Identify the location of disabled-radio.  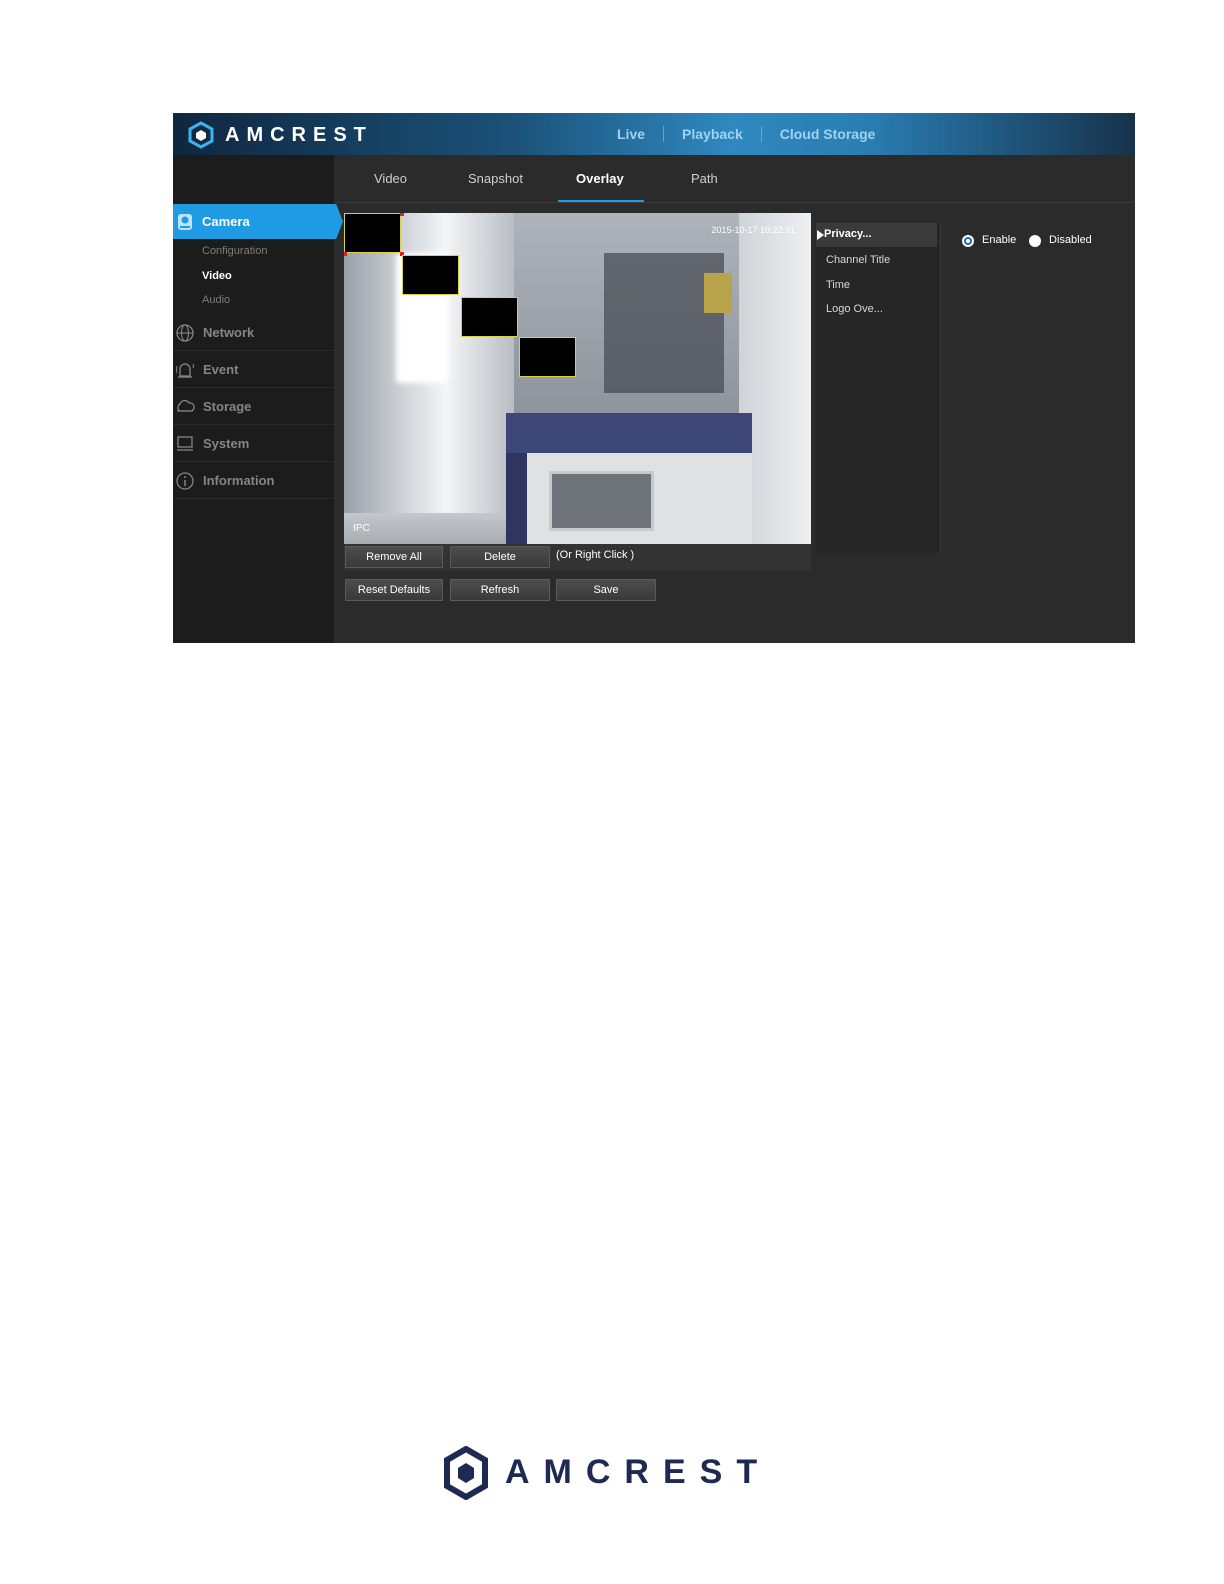
(1035, 241).